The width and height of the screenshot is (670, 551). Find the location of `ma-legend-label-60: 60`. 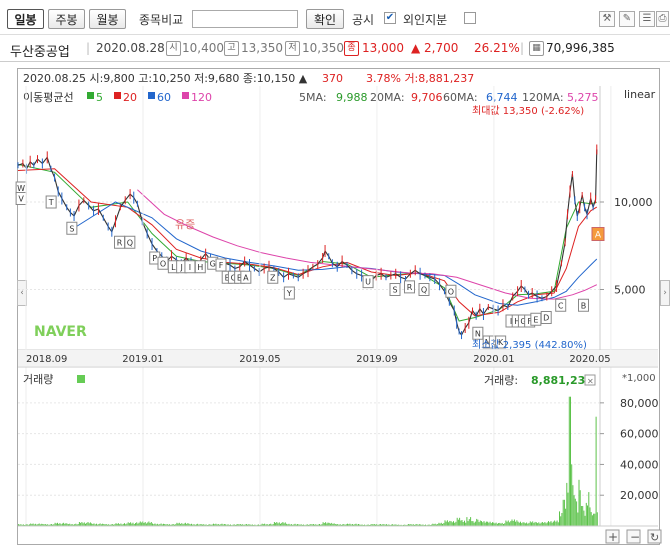

ma-legend-label-60: 60 is located at coordinates (164, 97).